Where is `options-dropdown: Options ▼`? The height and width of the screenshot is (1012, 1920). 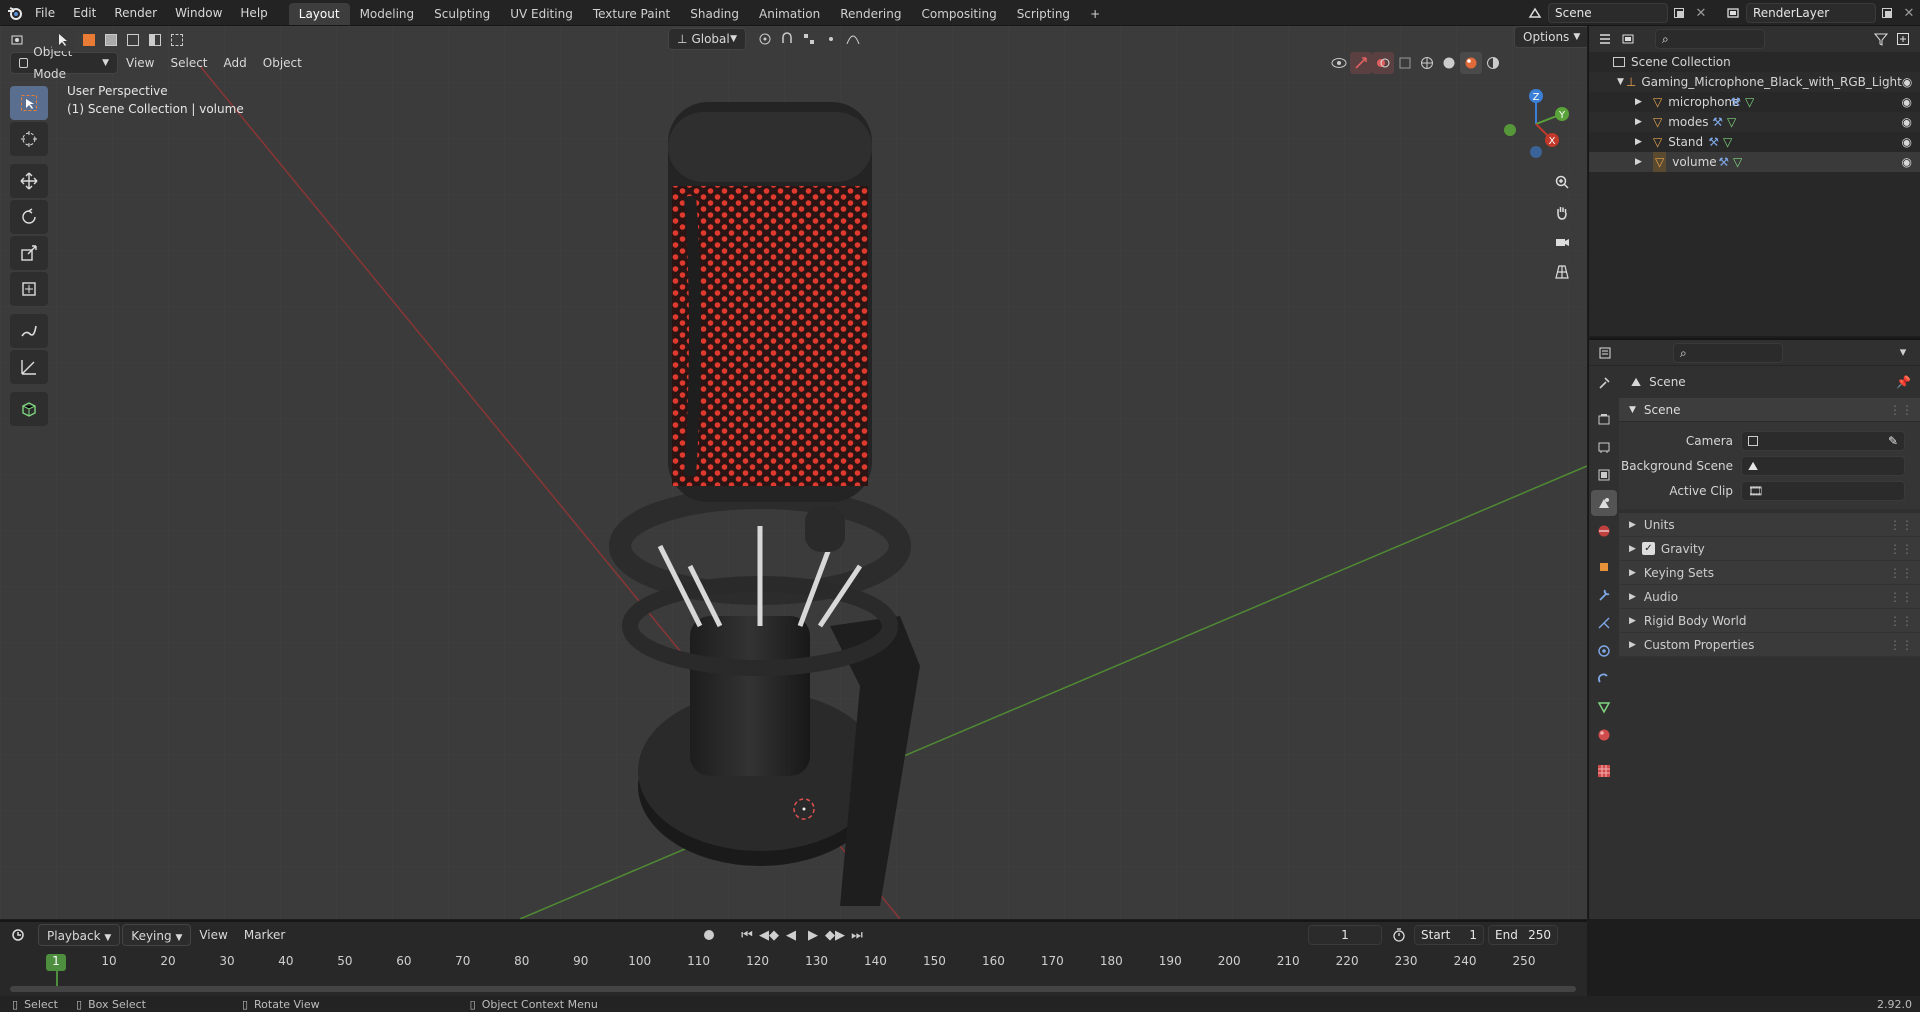 options-dropdown: Options ▼ is located at coordinates (1550, 37).